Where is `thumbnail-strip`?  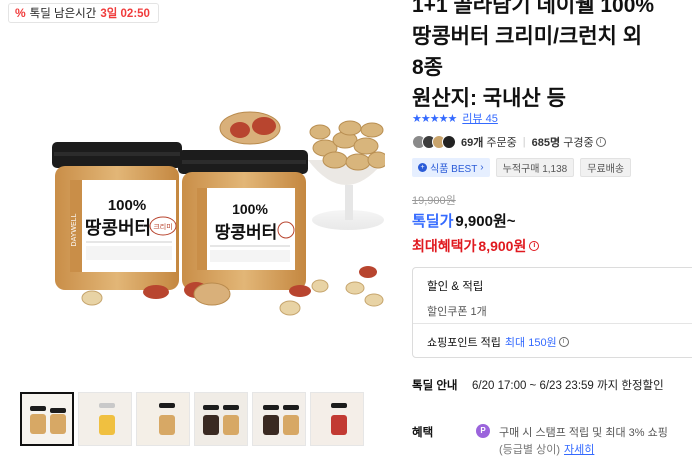 thumbnail-strip is located at coordinates (192, 419).